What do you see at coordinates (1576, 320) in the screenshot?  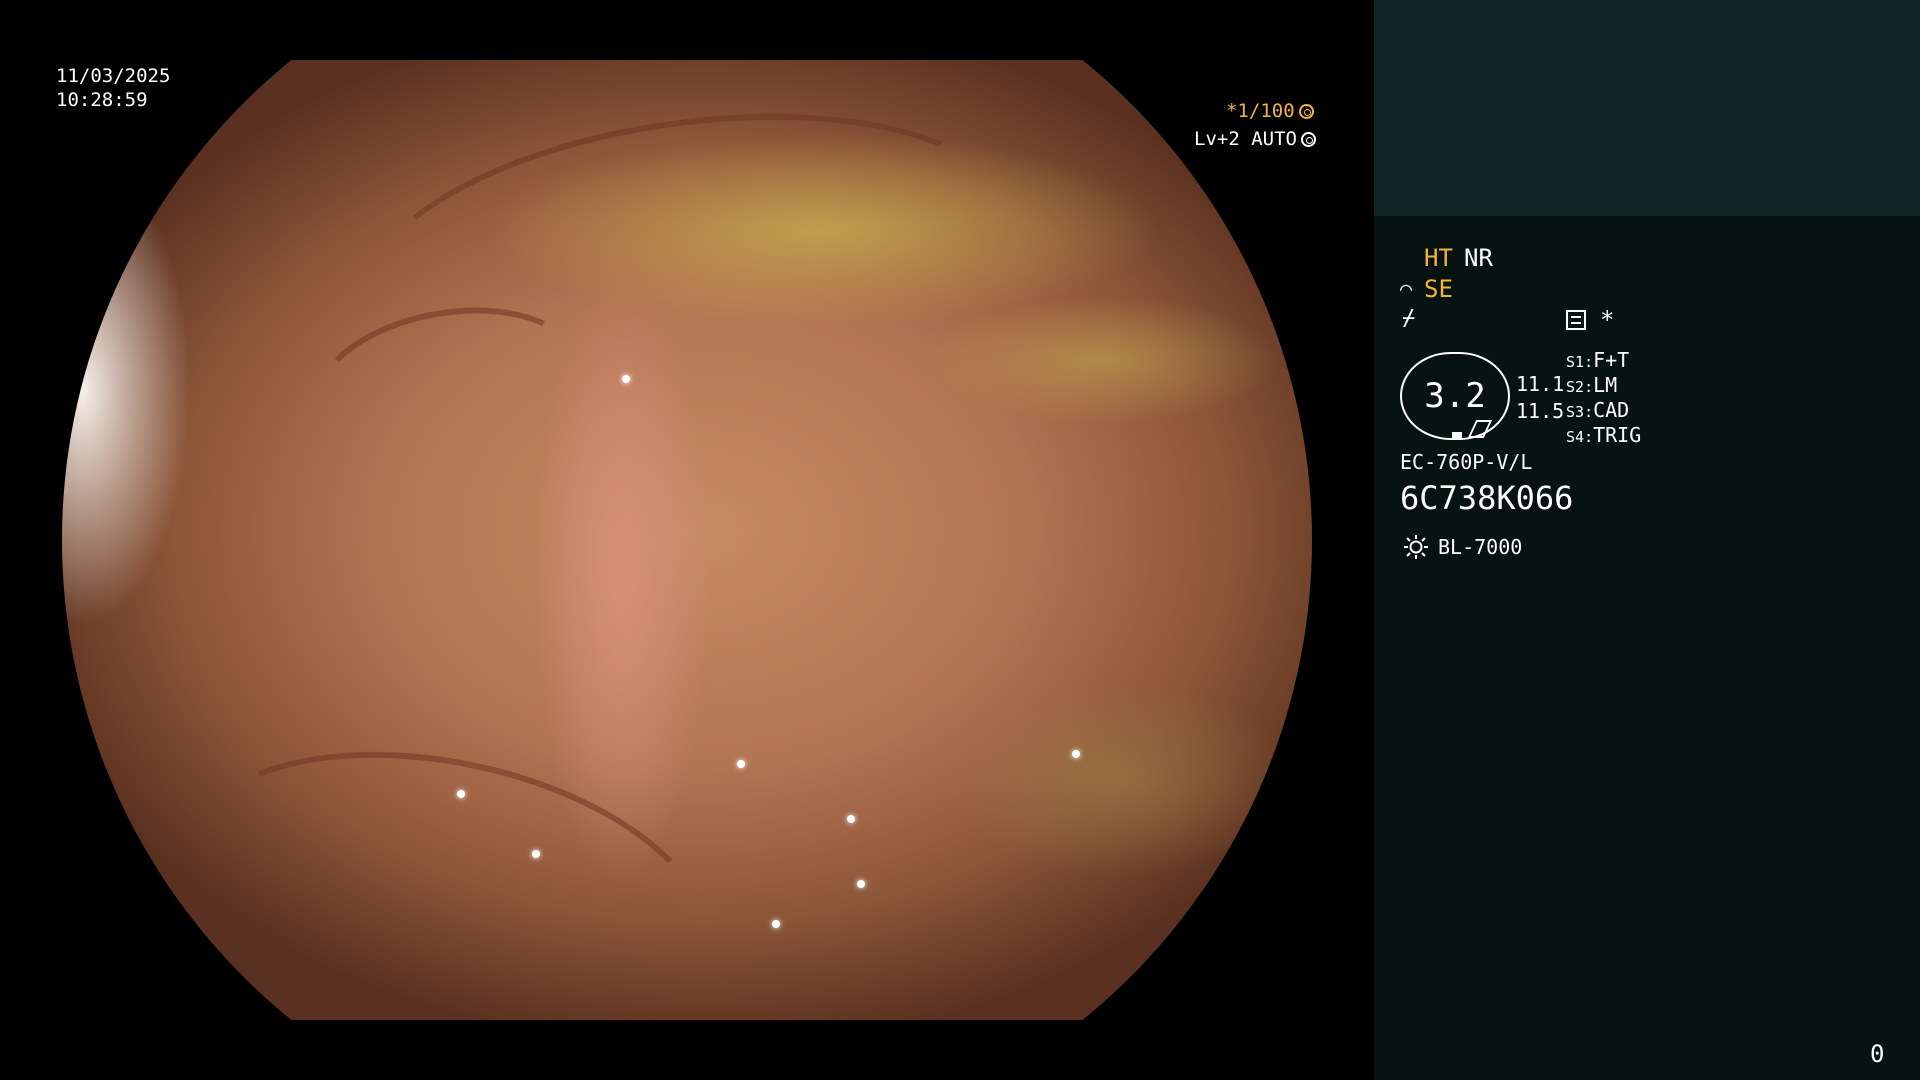 I see `settings-list-icon` at bounding box center [1576, 320].